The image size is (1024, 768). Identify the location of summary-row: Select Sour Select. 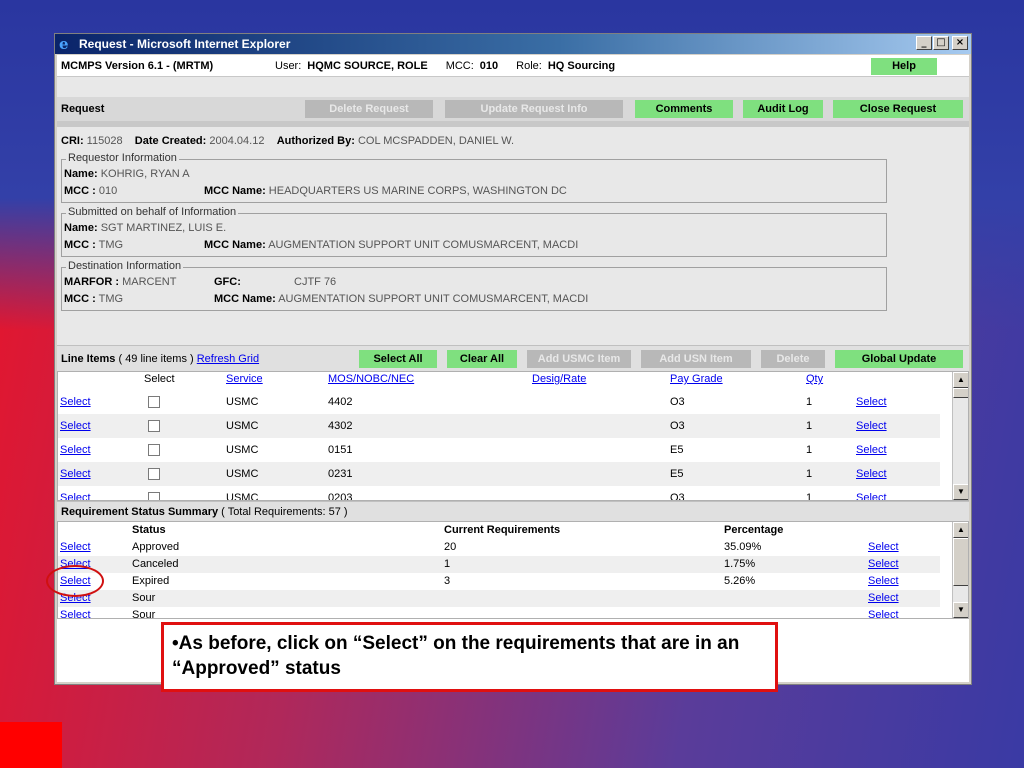
(499, 598).